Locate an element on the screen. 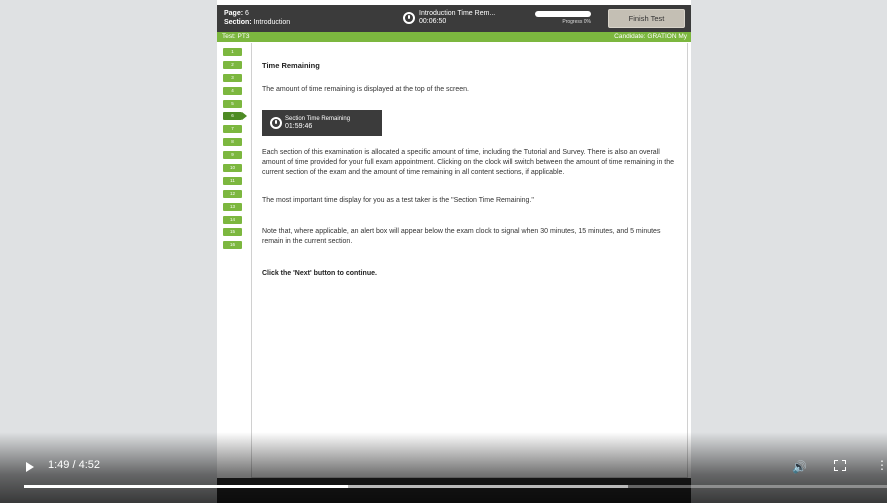 The width and height of the screenshot is (887, 503). section-name: Introduction is located at coordinates (272, 22).